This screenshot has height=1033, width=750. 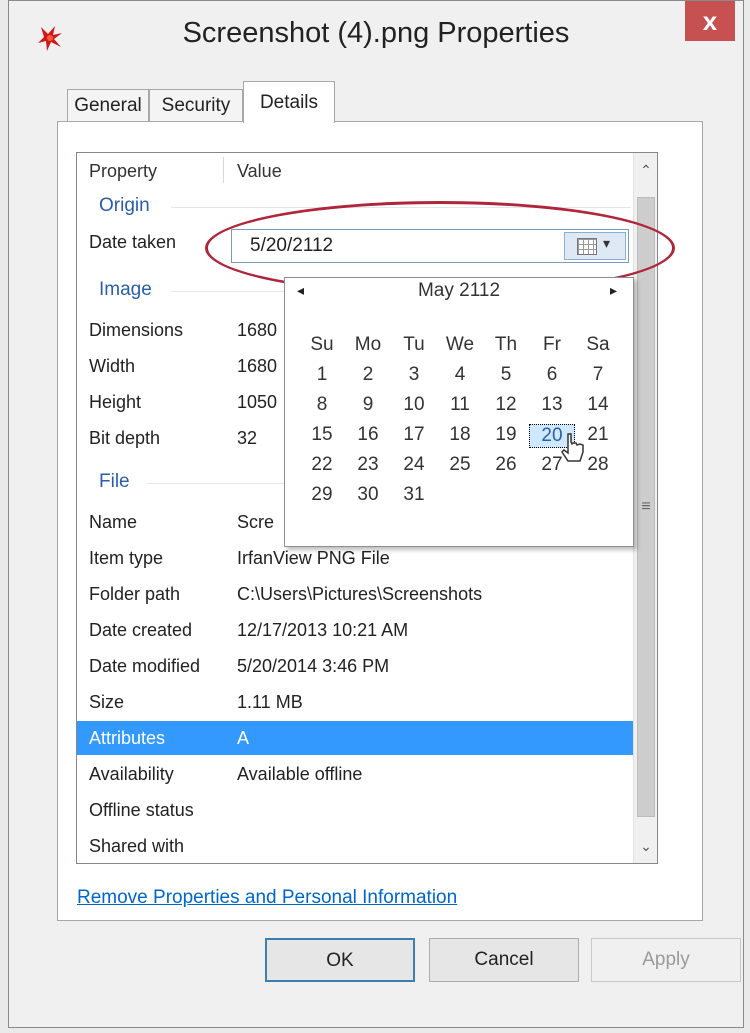 I want to click on tab-general: General, so click(x=108, y=106).